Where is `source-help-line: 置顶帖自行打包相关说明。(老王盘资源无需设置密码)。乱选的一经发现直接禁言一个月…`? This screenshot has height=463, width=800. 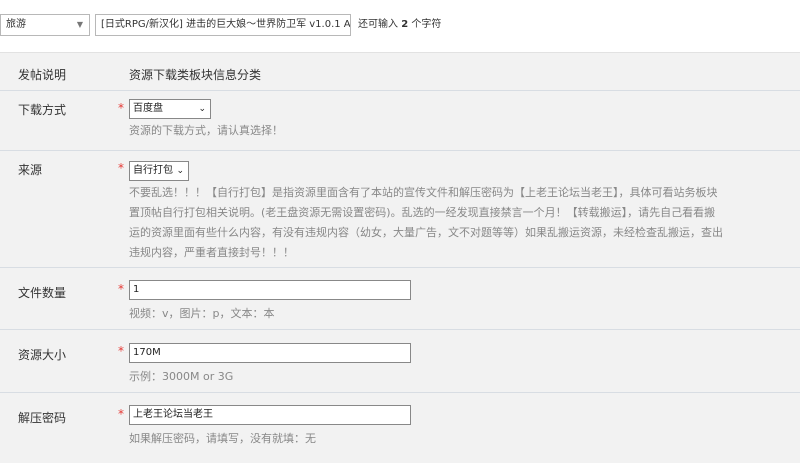 source-help-line: 置顶帖自行打包相关说明。(老王盘资源无需设置密码)。乱选的一经发现直接禁言一个月… is located at coordinates (422, 212).